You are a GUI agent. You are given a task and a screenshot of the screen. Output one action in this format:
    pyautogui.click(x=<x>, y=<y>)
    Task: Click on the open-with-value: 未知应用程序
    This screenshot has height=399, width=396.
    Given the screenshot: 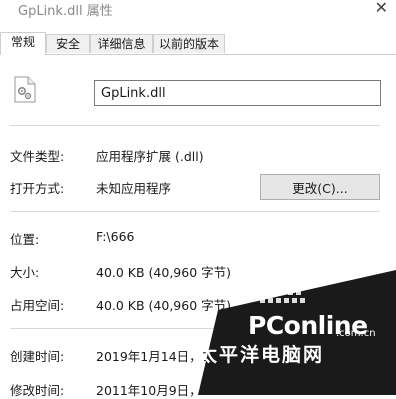 What is the action you would take?
    pyautogui.click(x=134, y=188)
    